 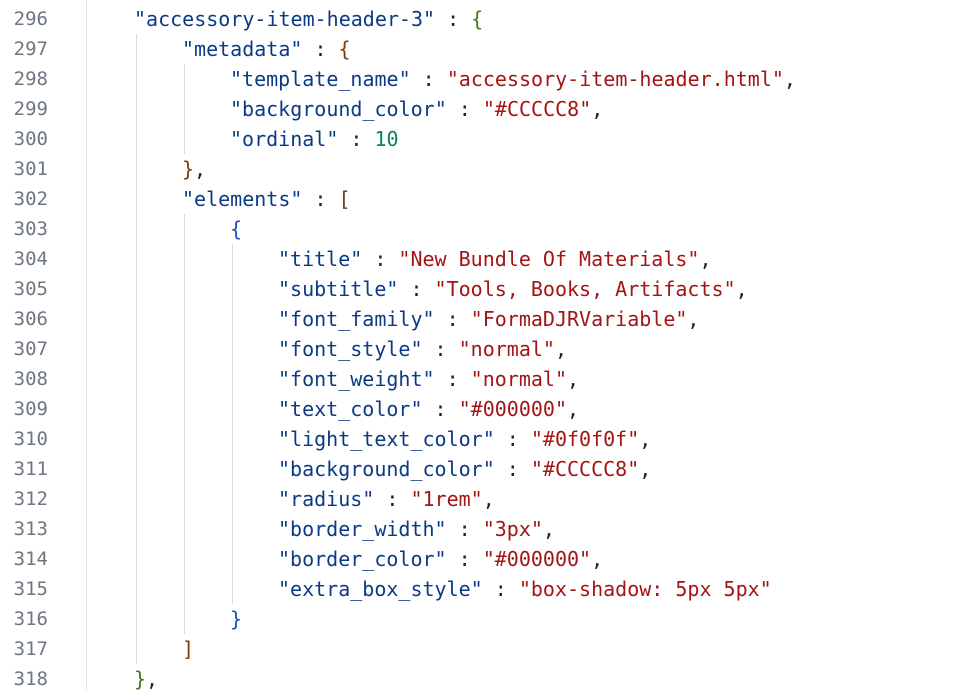 I want to click on line-number: 314, so click(x=30, y=559).